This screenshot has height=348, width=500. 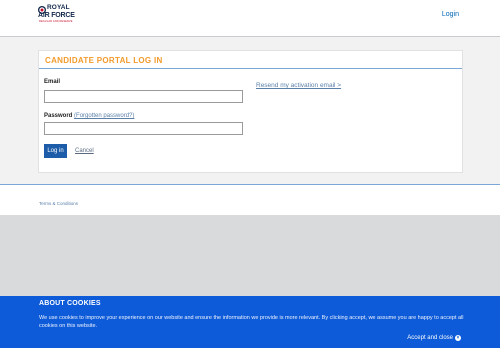 I want to click on password-label: Password, so click(x=58, y=116).